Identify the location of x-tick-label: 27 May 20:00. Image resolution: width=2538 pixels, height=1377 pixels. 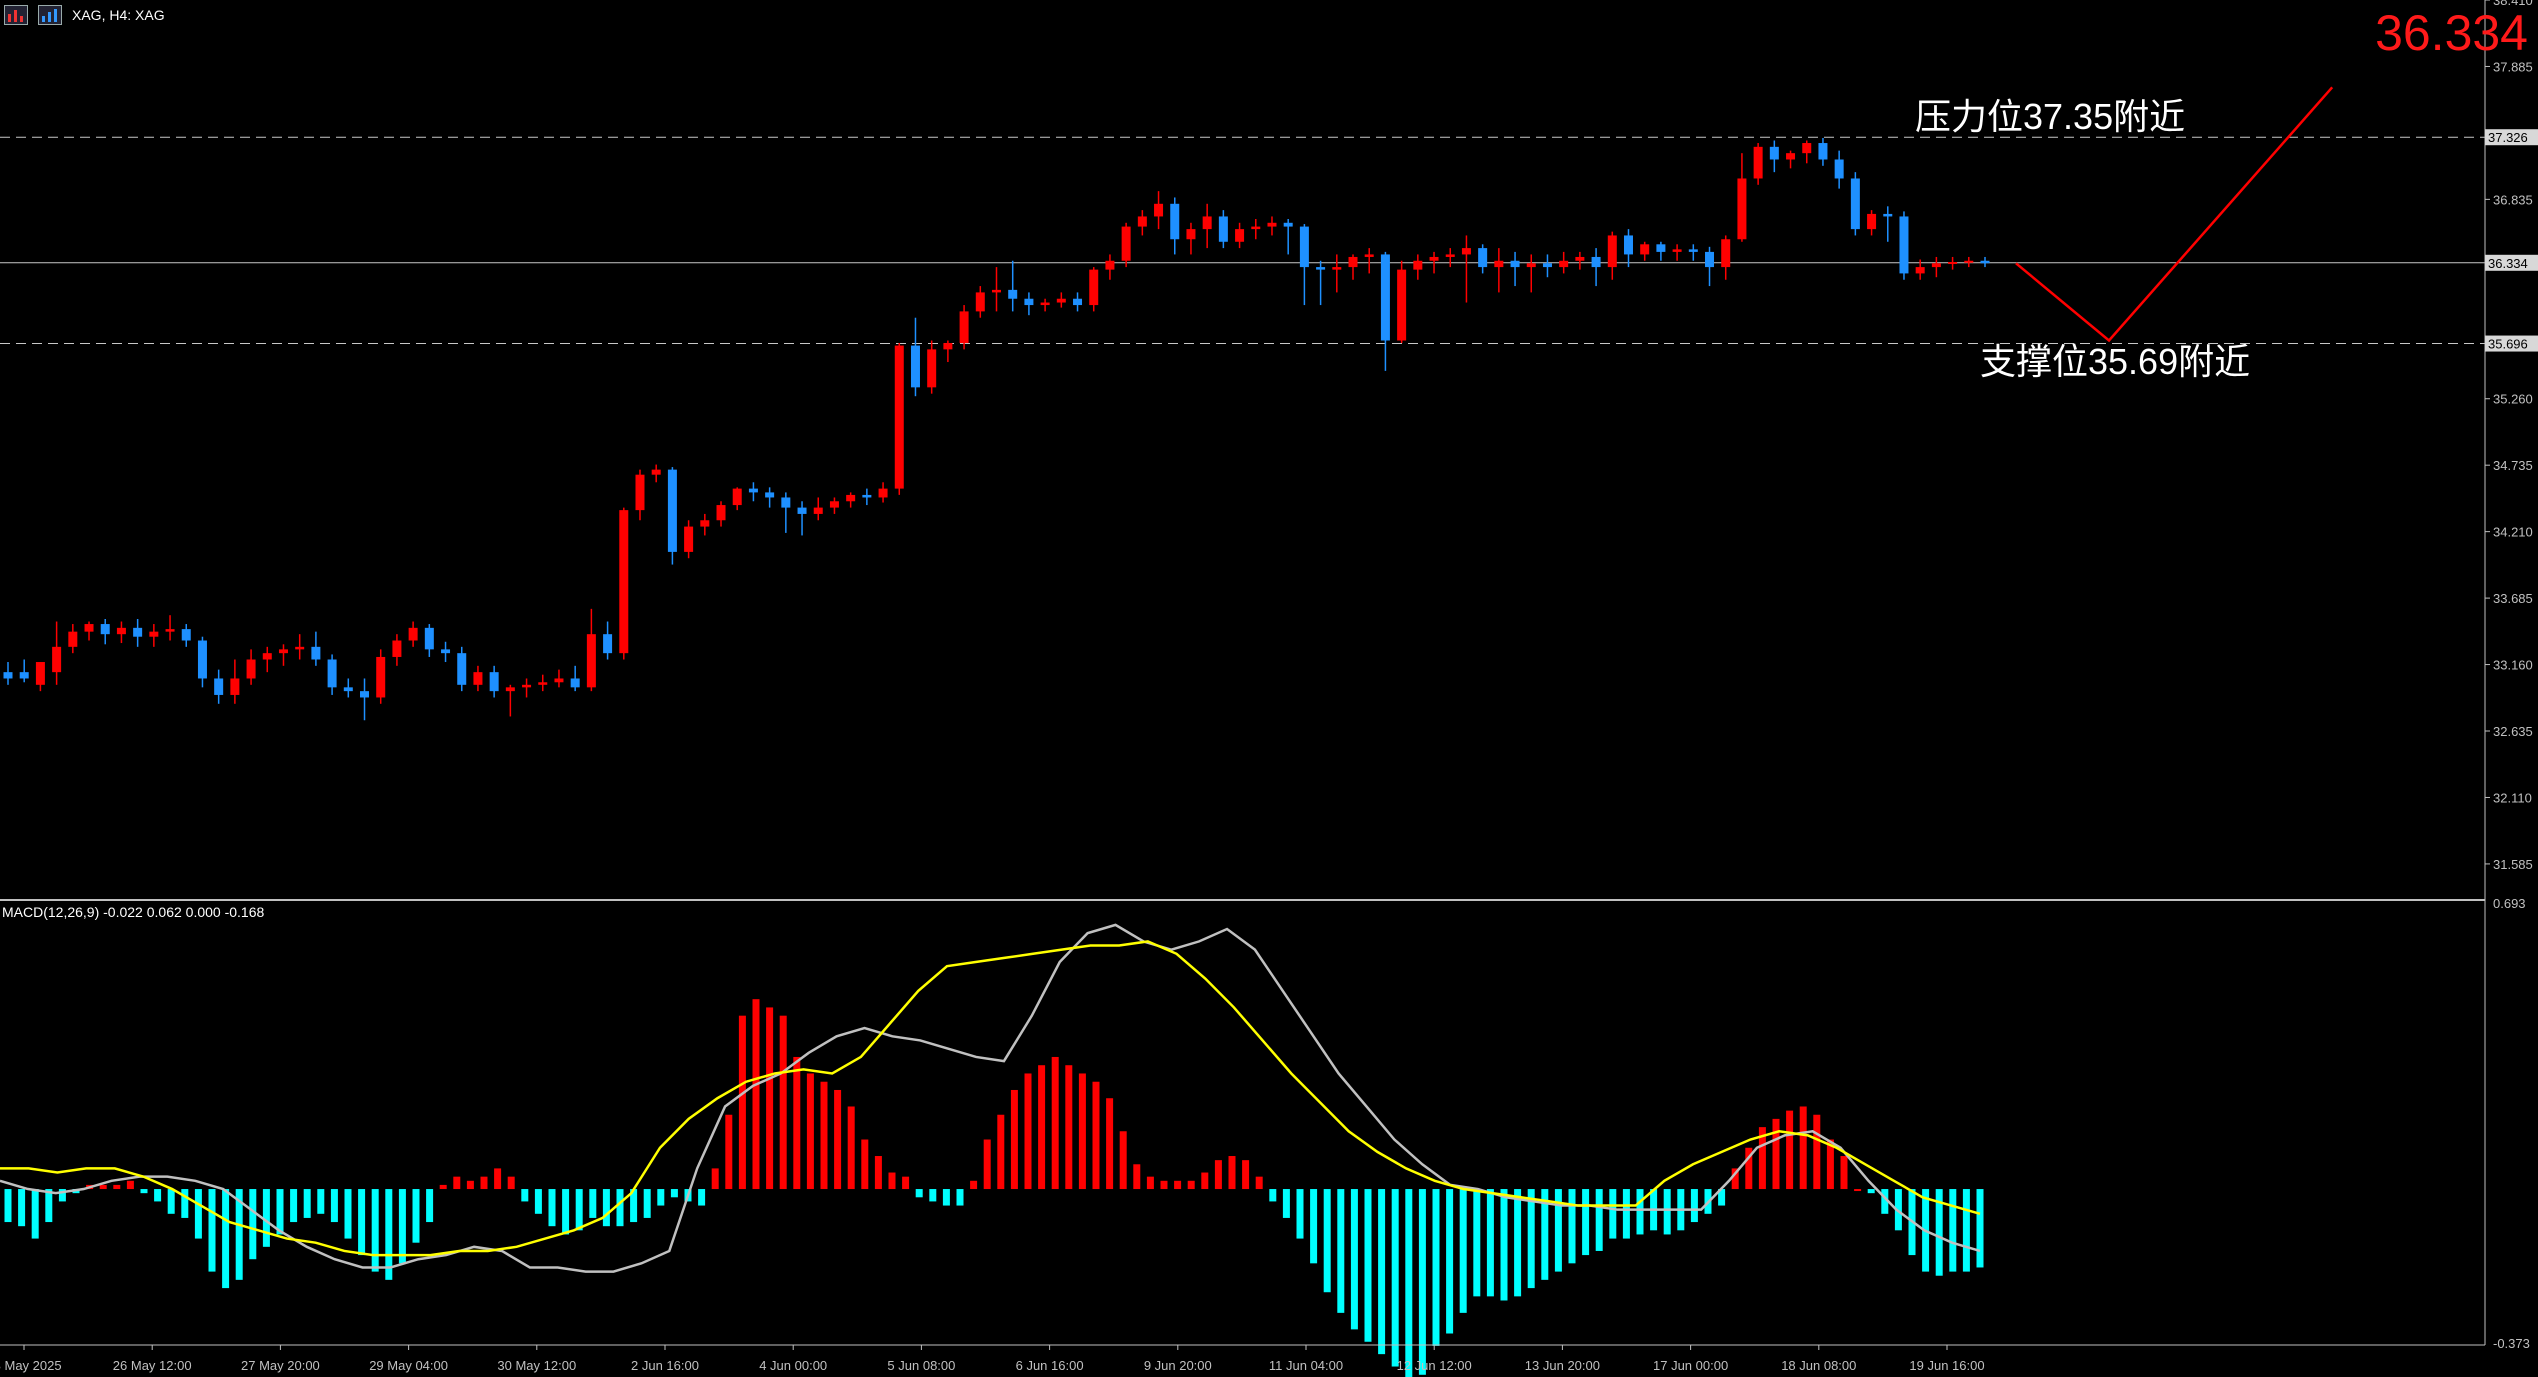
(280, 1365).